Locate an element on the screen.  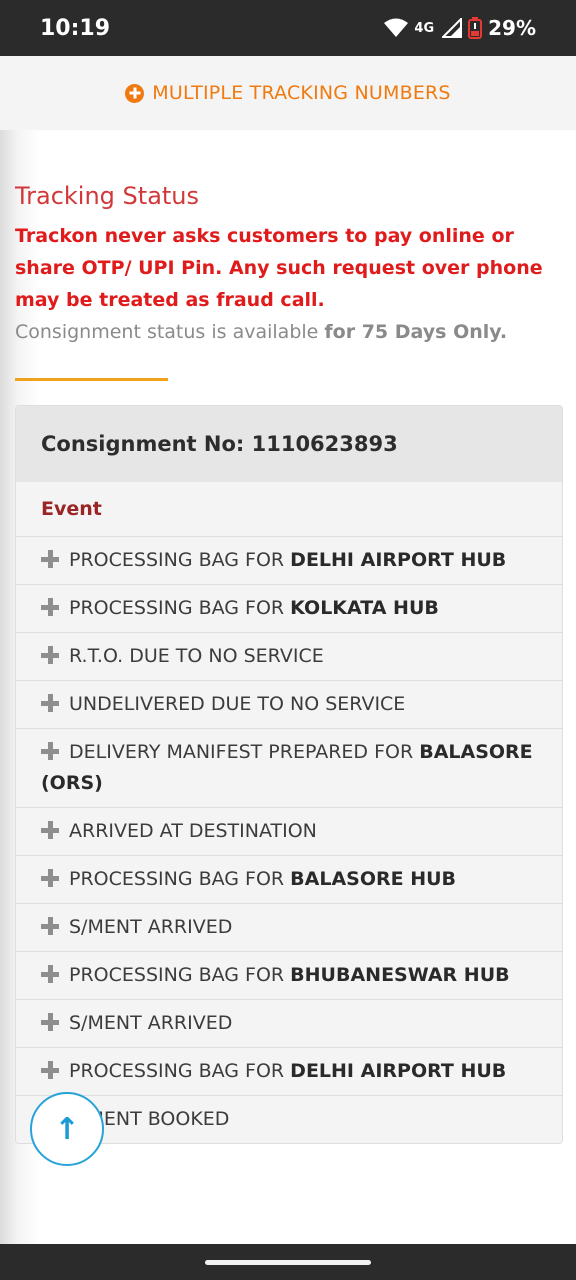
event-row: PROCESSING BAG FOR KOLKATA HUB is located at coordinates (289, 609).